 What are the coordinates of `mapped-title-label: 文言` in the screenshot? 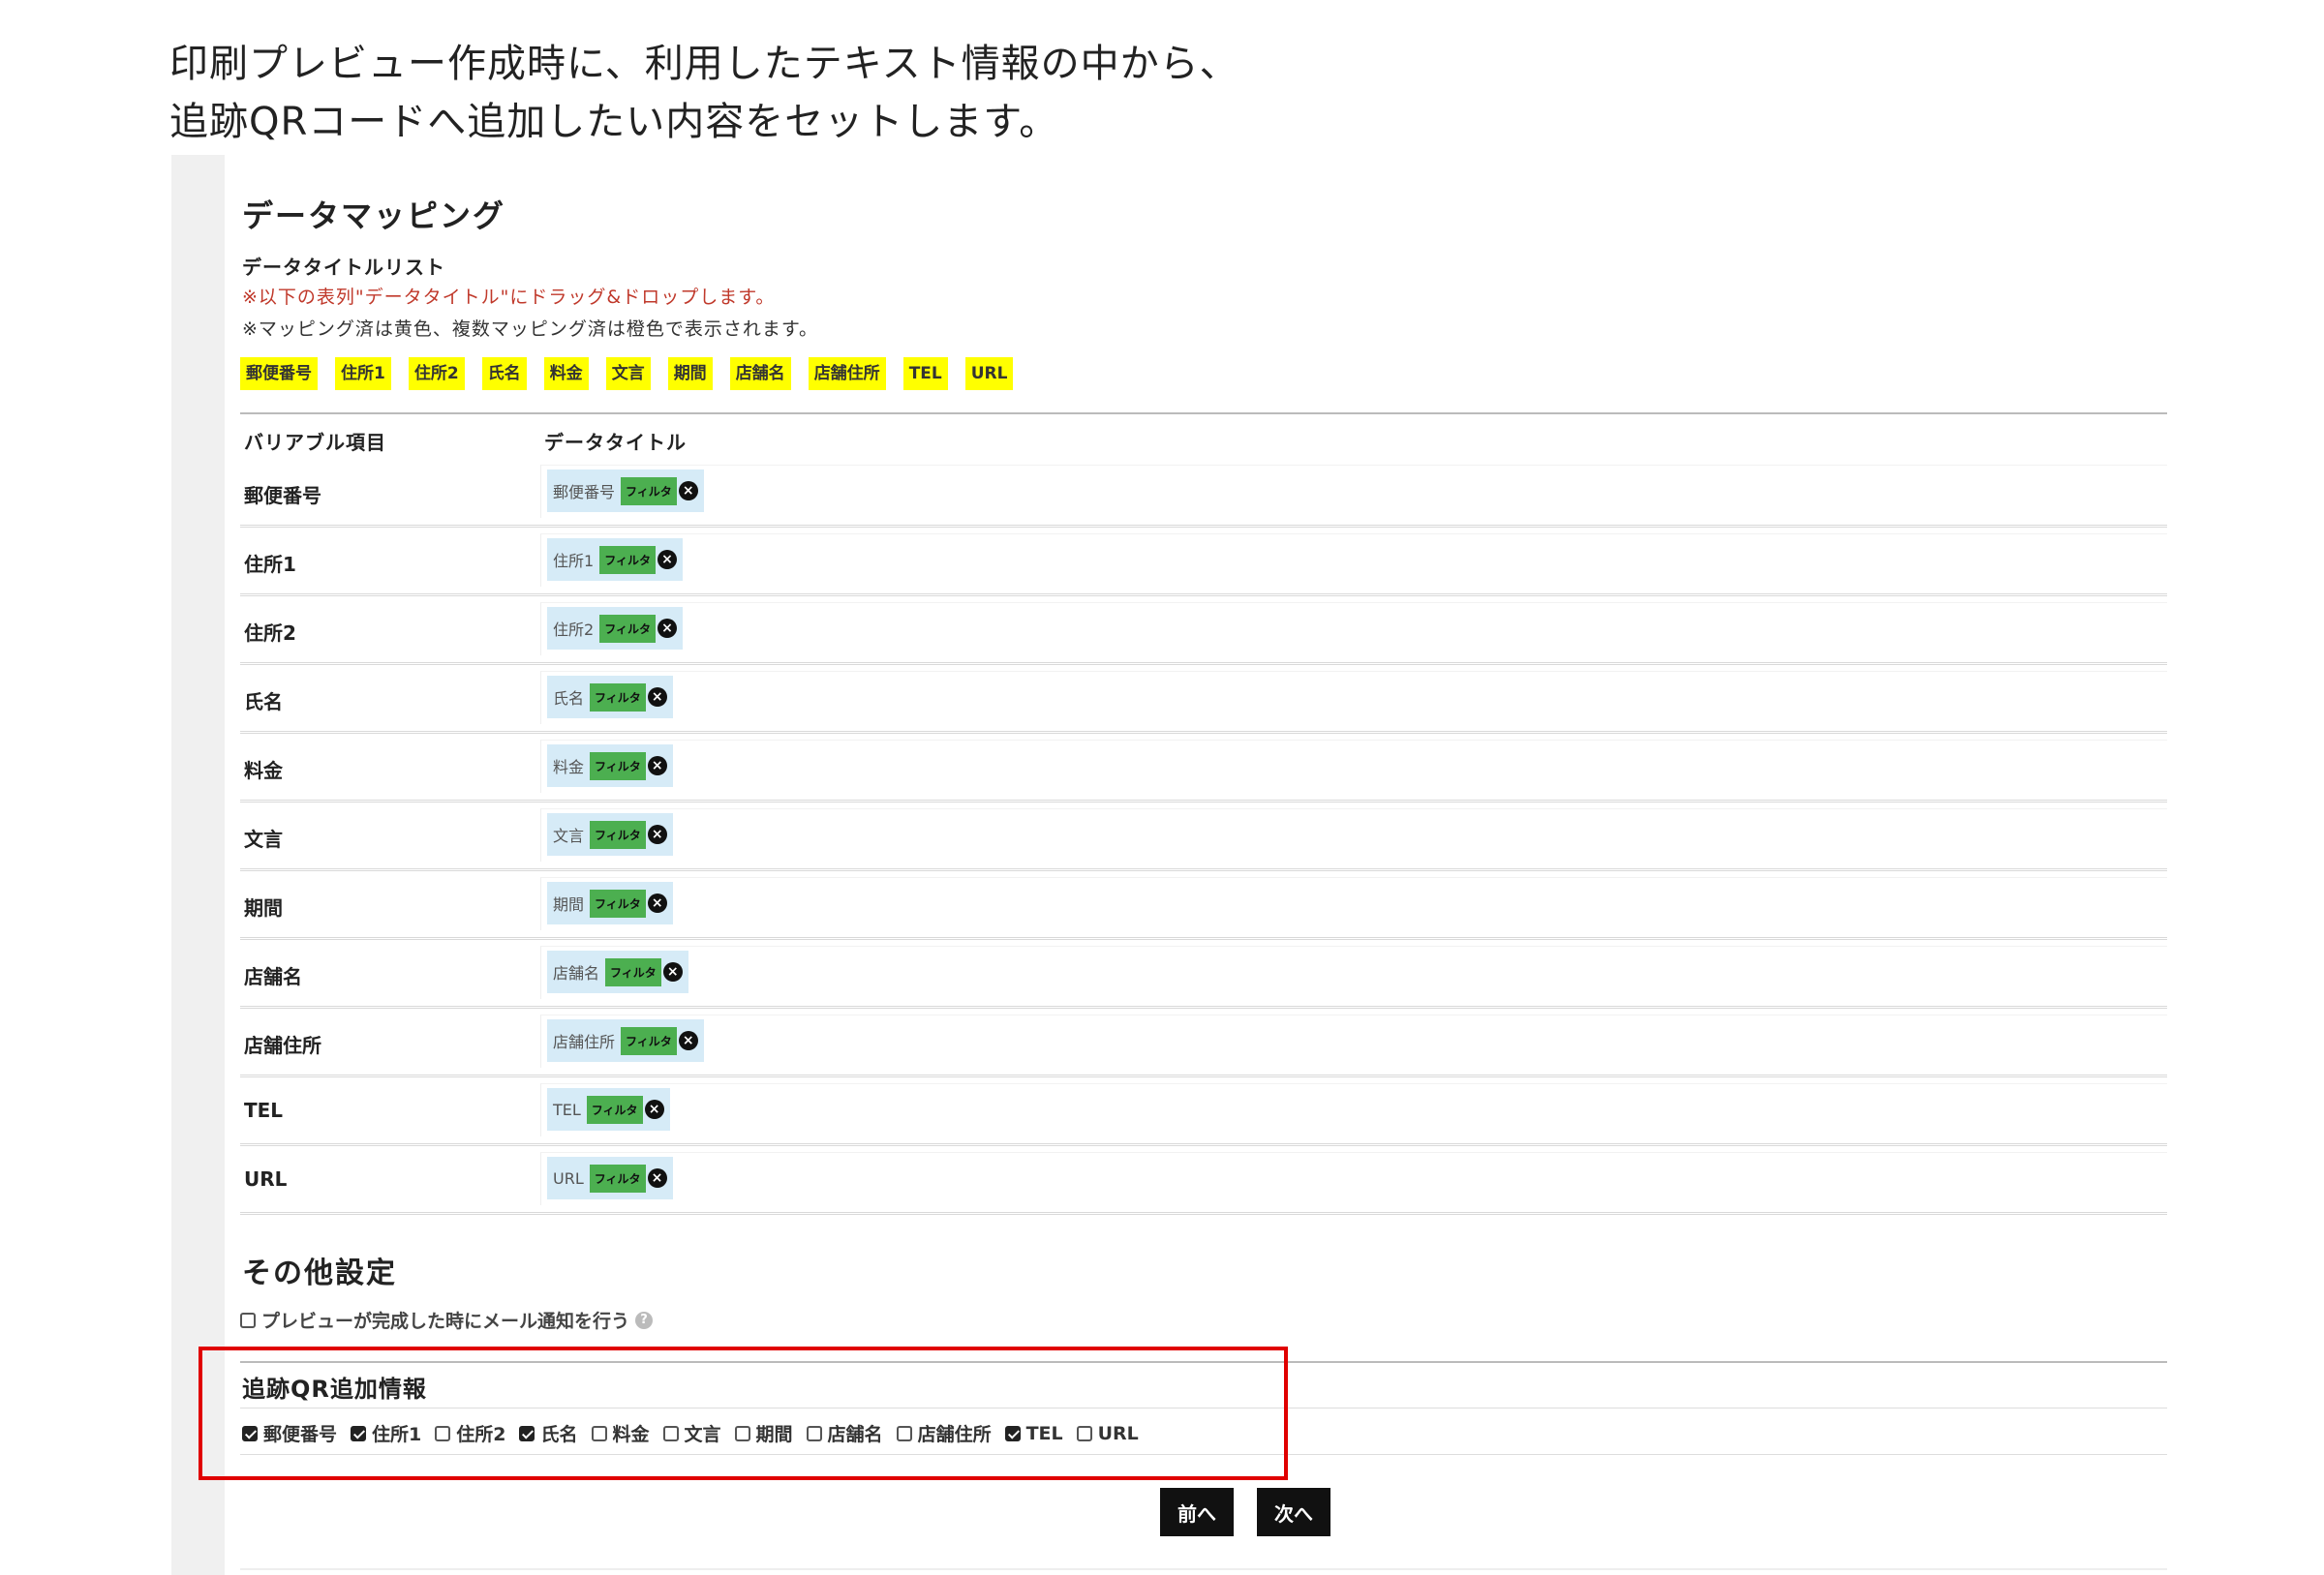 It's located at (569, 836).